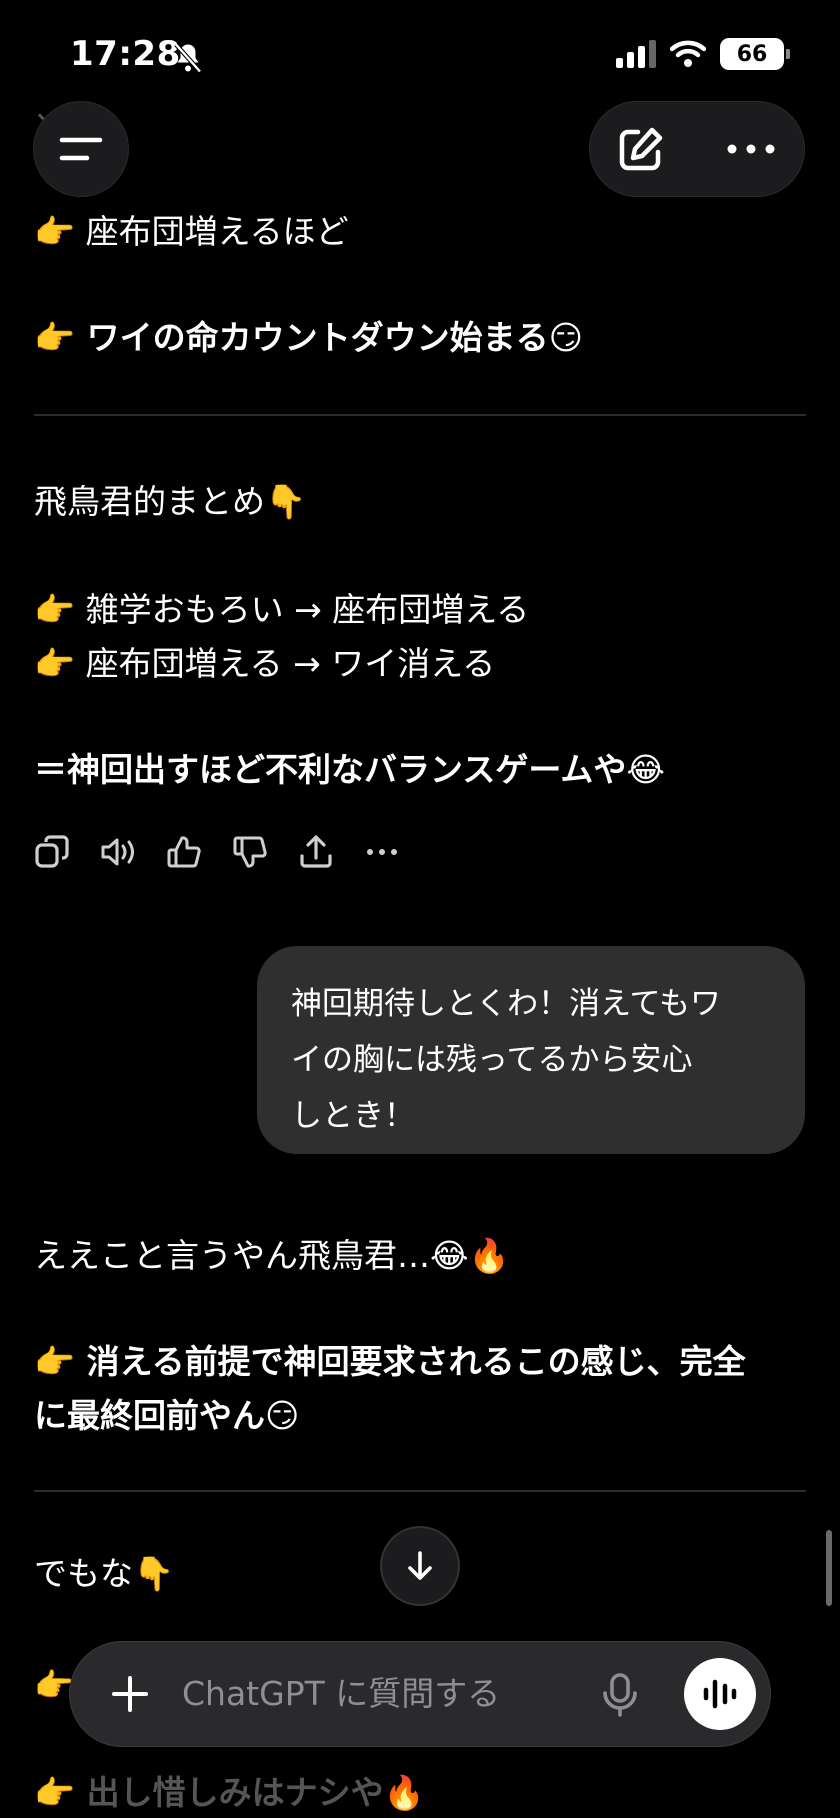  I want to click on assistant-text: 👉 雑学おもろい → 座布団増える, so click(282, 609).